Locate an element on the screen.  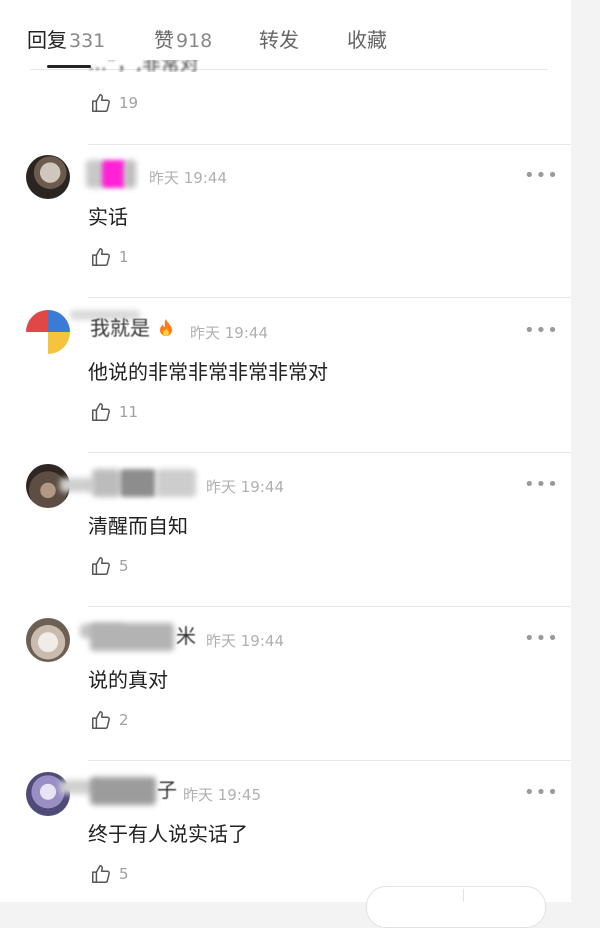
tab-replies-count: 331 is located at coordinates (87, 41).